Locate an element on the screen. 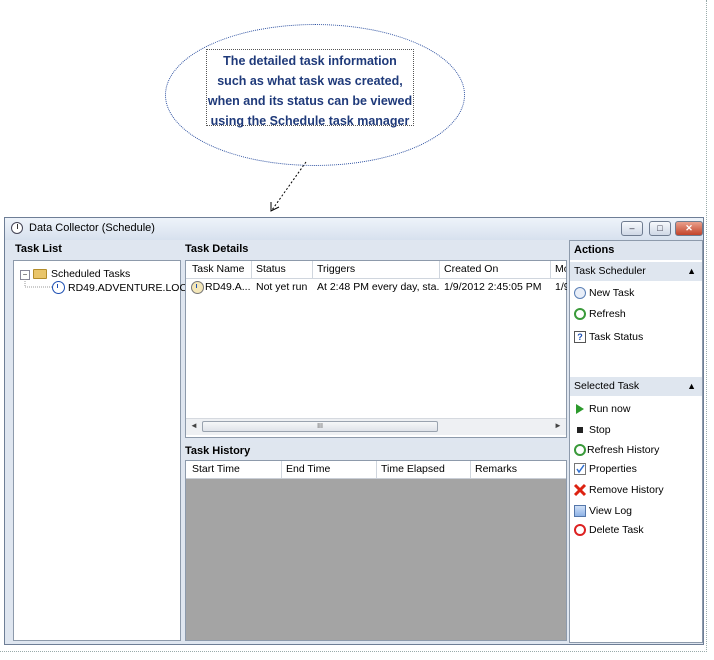 The image size is (714, 660). column-header: Task Name is located at coordinates (220, 269).